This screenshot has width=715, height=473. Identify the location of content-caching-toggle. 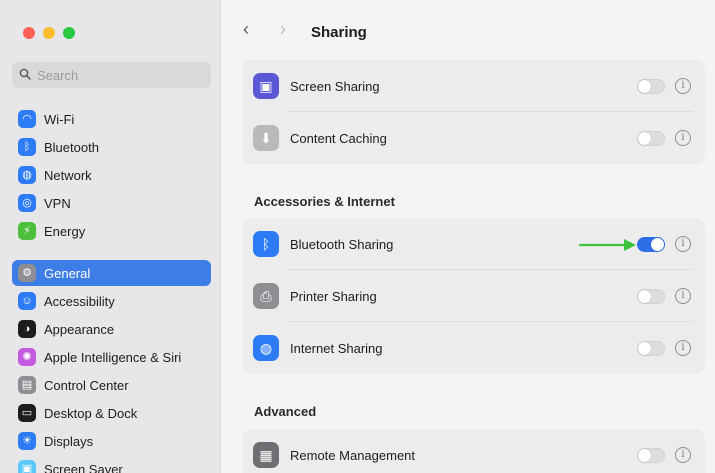
(651, 138).